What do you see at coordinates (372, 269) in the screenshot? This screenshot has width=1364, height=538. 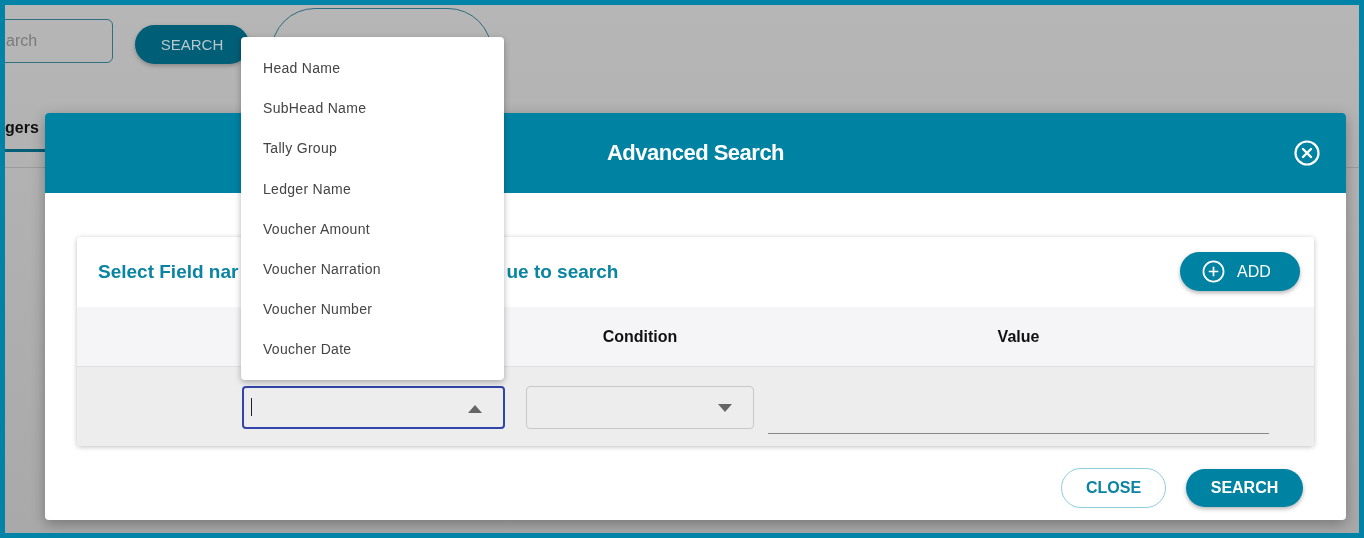 I see `menu-item: Voucher Narration` at bounding box center [372, 269].